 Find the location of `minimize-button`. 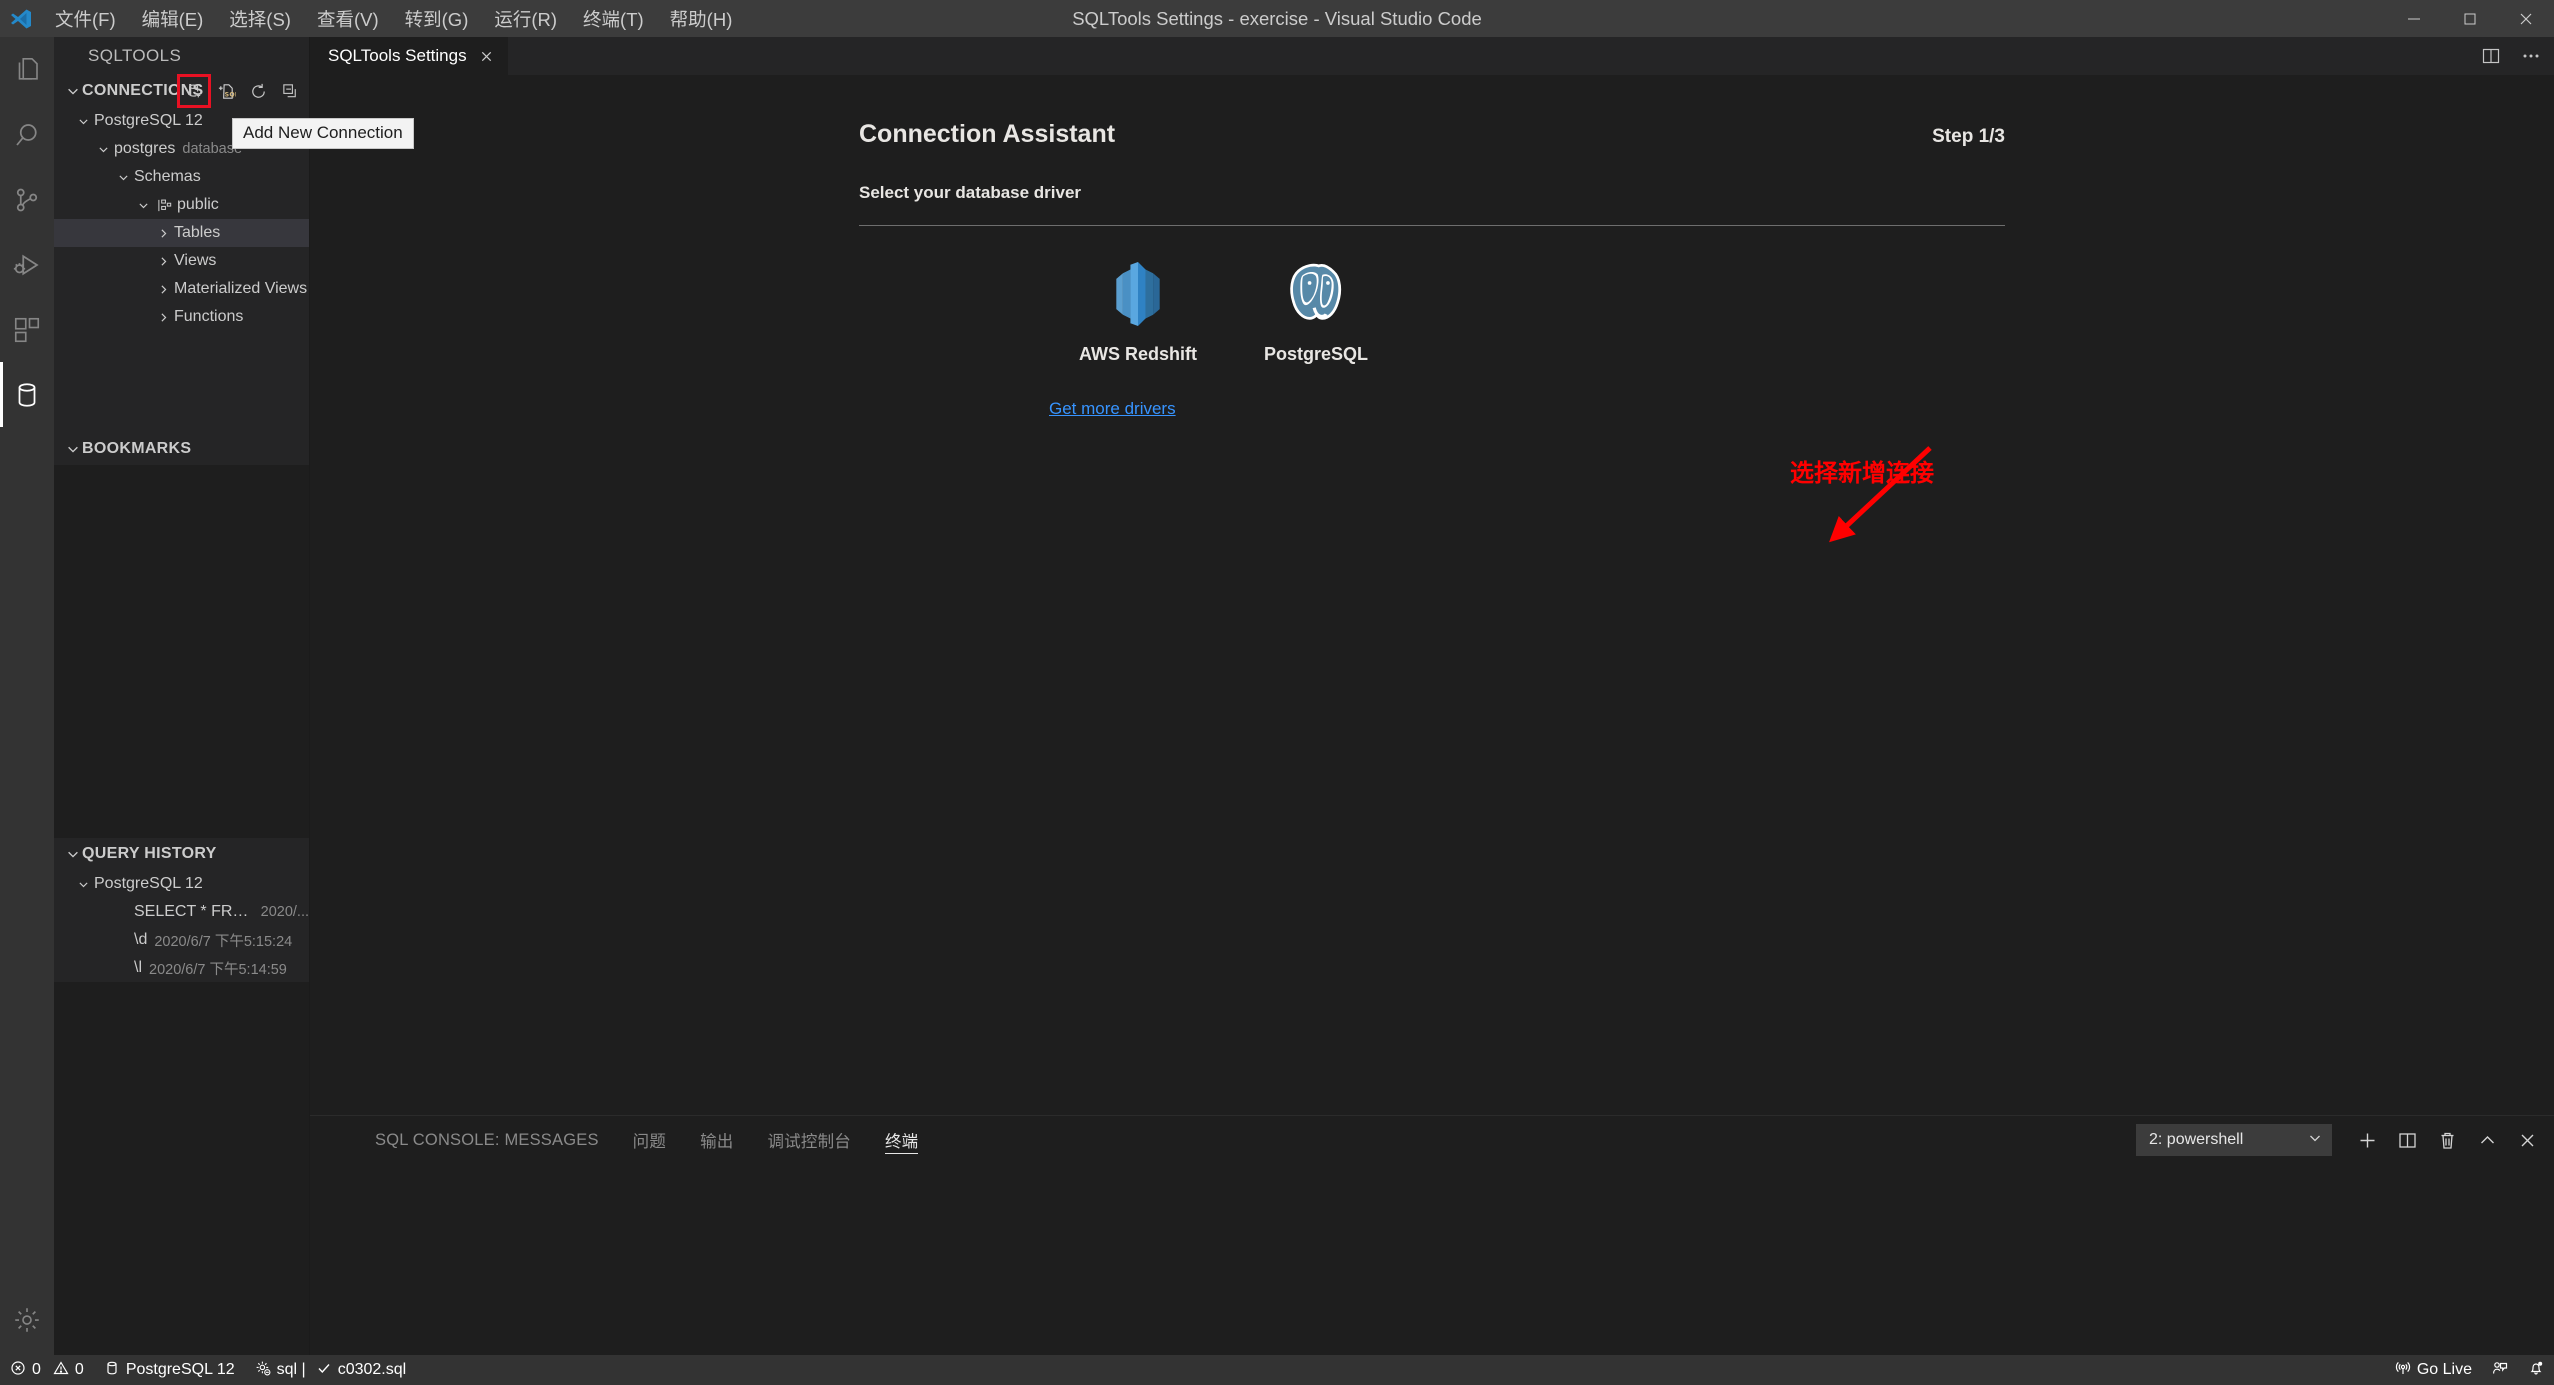

minimize-button is located at coordinates (2414, 18).